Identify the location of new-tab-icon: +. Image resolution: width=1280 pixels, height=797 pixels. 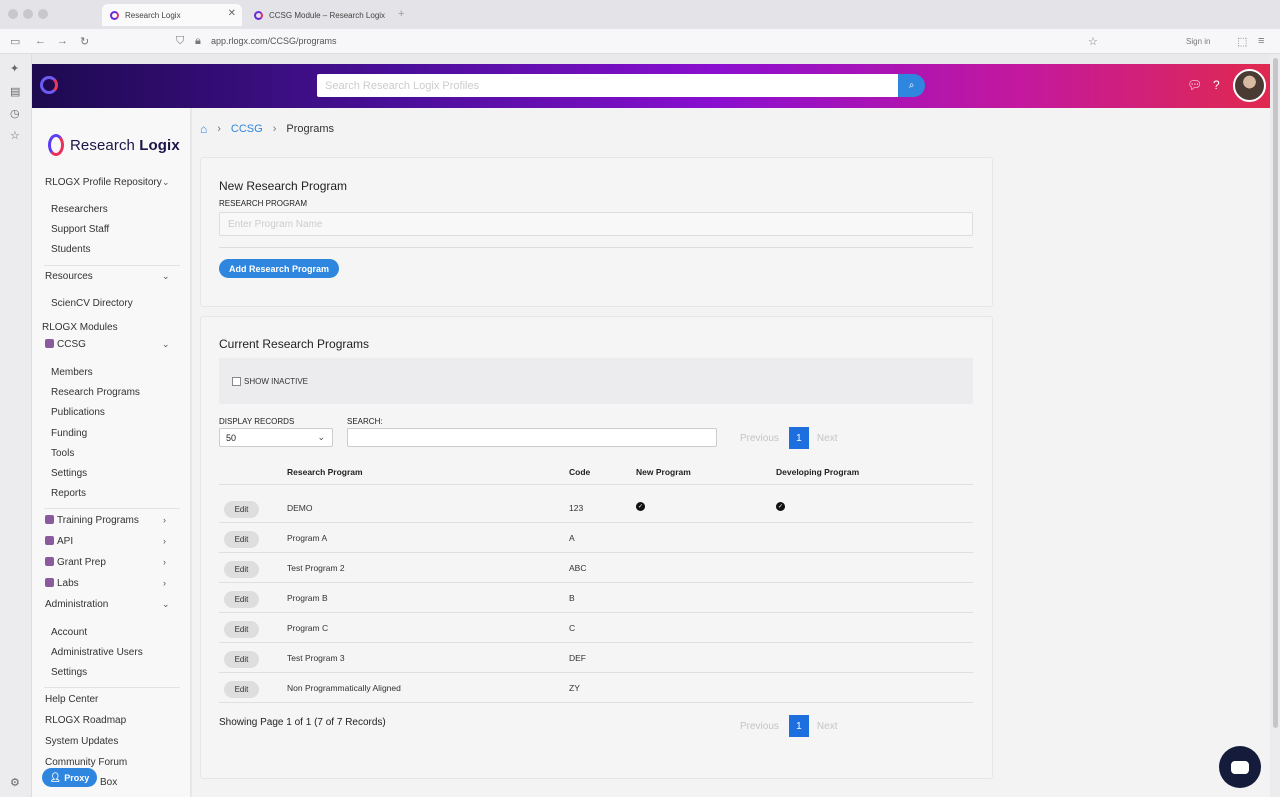
(401, 14).